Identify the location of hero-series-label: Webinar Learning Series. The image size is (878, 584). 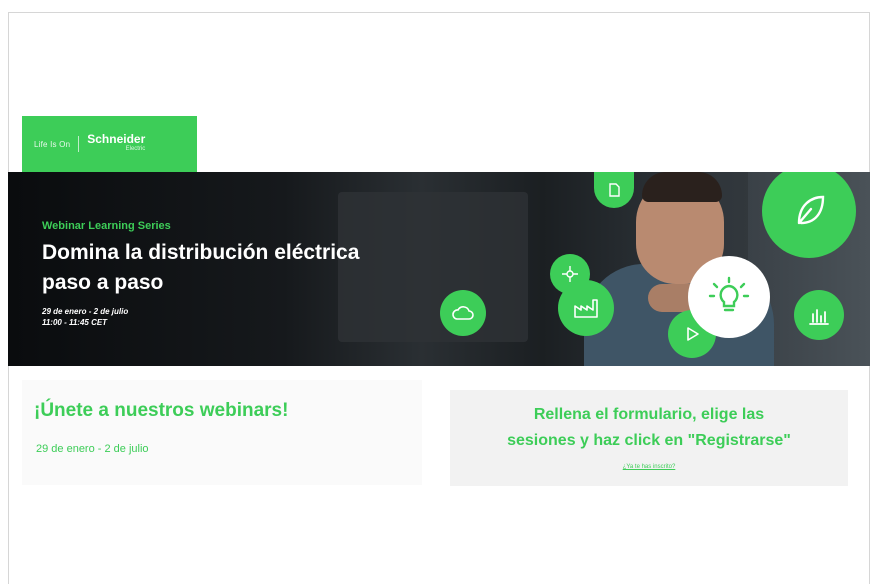
(106, 226).